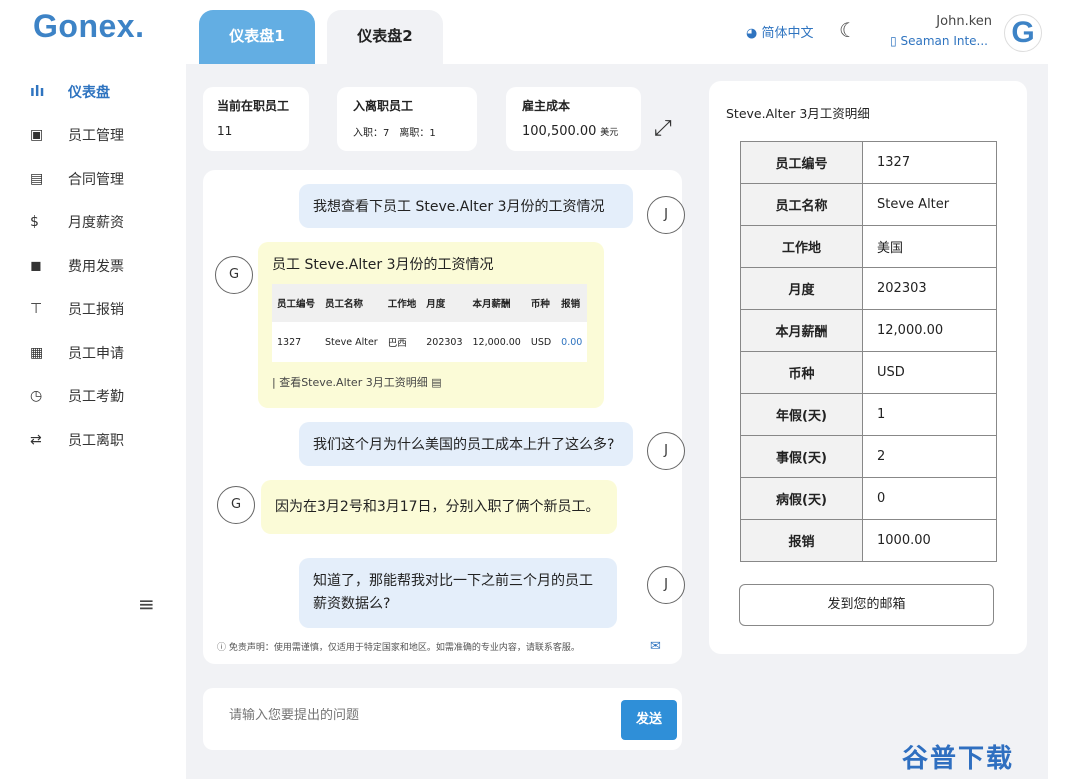 The height and width of the screenshot is (779, 1080). What do you see at coordinates (444, 303) in the screenshot?
I see `mini-table-header: 月度` at bounding box center [444, 303].